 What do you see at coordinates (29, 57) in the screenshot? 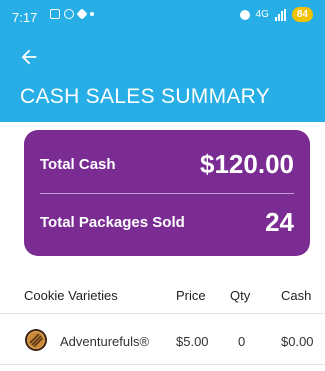
I see `back-arrow-icon` at bounding box center [29, 57].